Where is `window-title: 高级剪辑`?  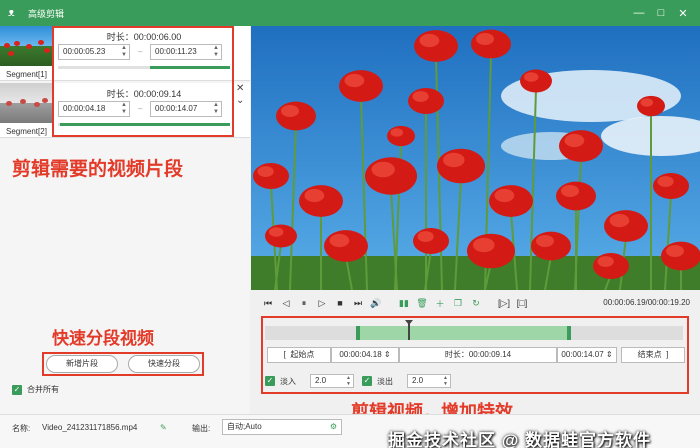
window-title: 高级剪辑 is located at coordinates (46, 13).